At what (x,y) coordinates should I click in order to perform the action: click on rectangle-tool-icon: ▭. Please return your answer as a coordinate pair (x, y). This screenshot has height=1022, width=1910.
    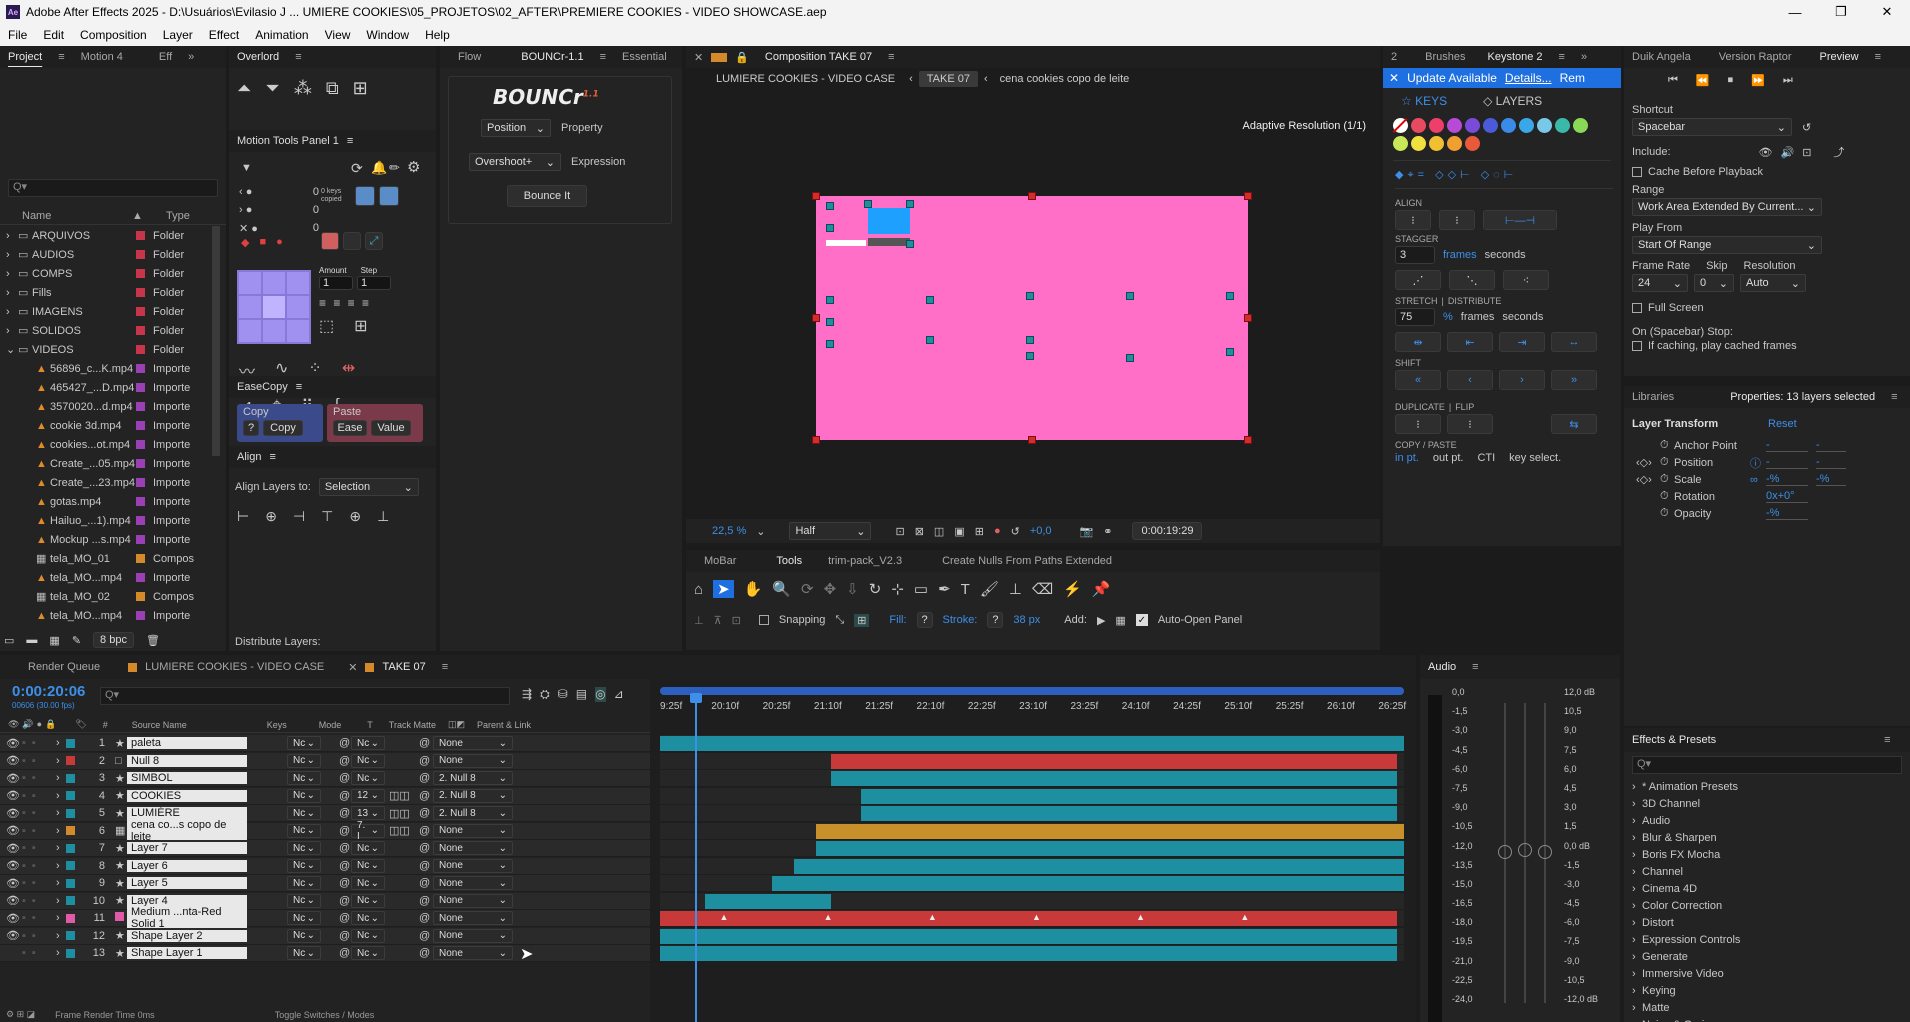
    Looking at the image, I should click on (921, 589).